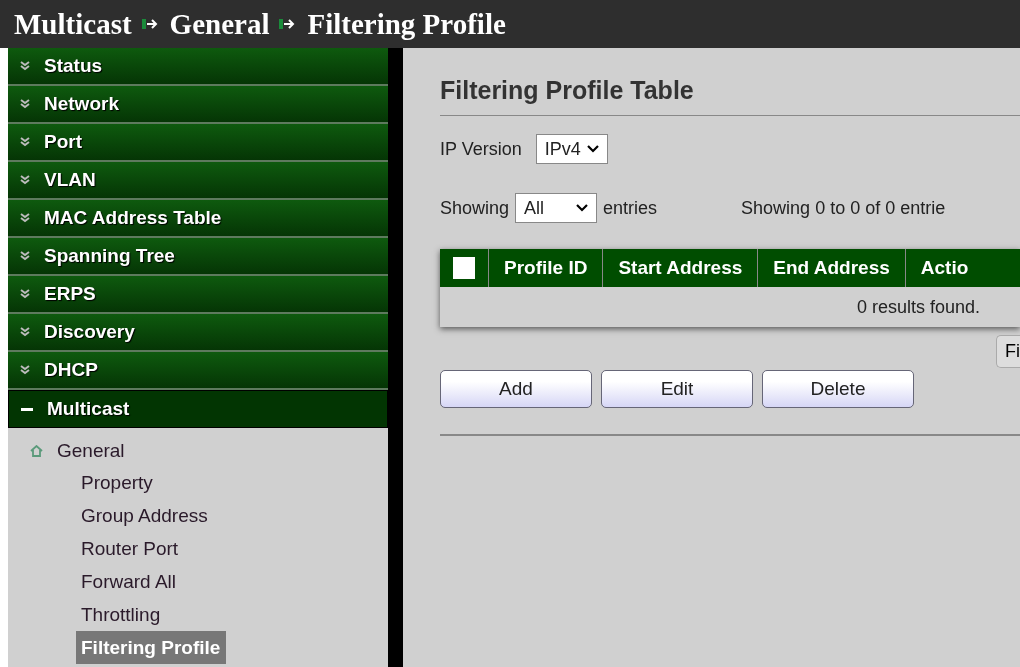  What do you see at coordinates (198, 515) in the screenshot?
I see `submenu-link: Group Address` at bounding box center [198, 515].